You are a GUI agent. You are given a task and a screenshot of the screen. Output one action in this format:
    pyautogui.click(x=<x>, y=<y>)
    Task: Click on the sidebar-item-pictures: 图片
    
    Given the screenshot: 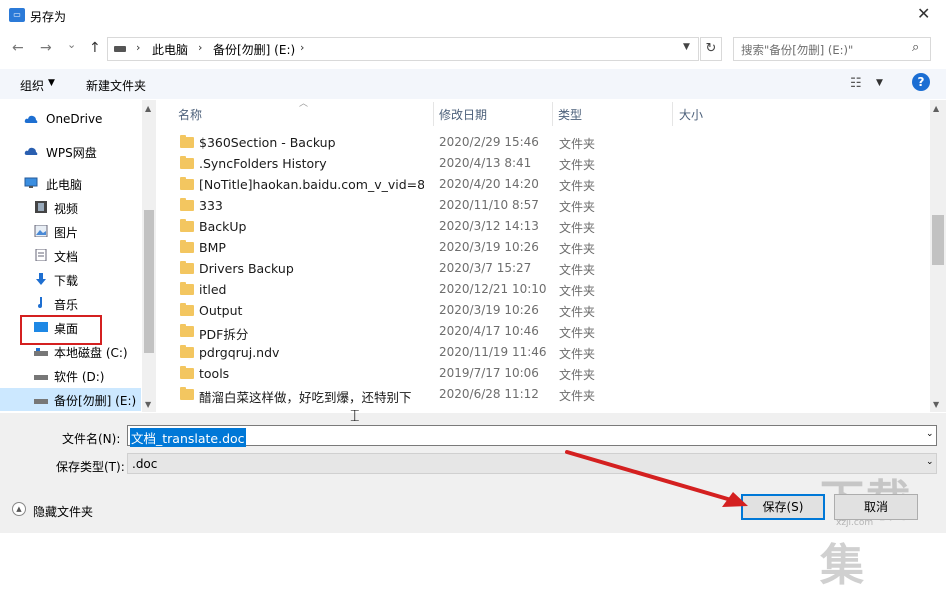 What is the action you would take?
    pyautogui.click(x=70, y=231)
    